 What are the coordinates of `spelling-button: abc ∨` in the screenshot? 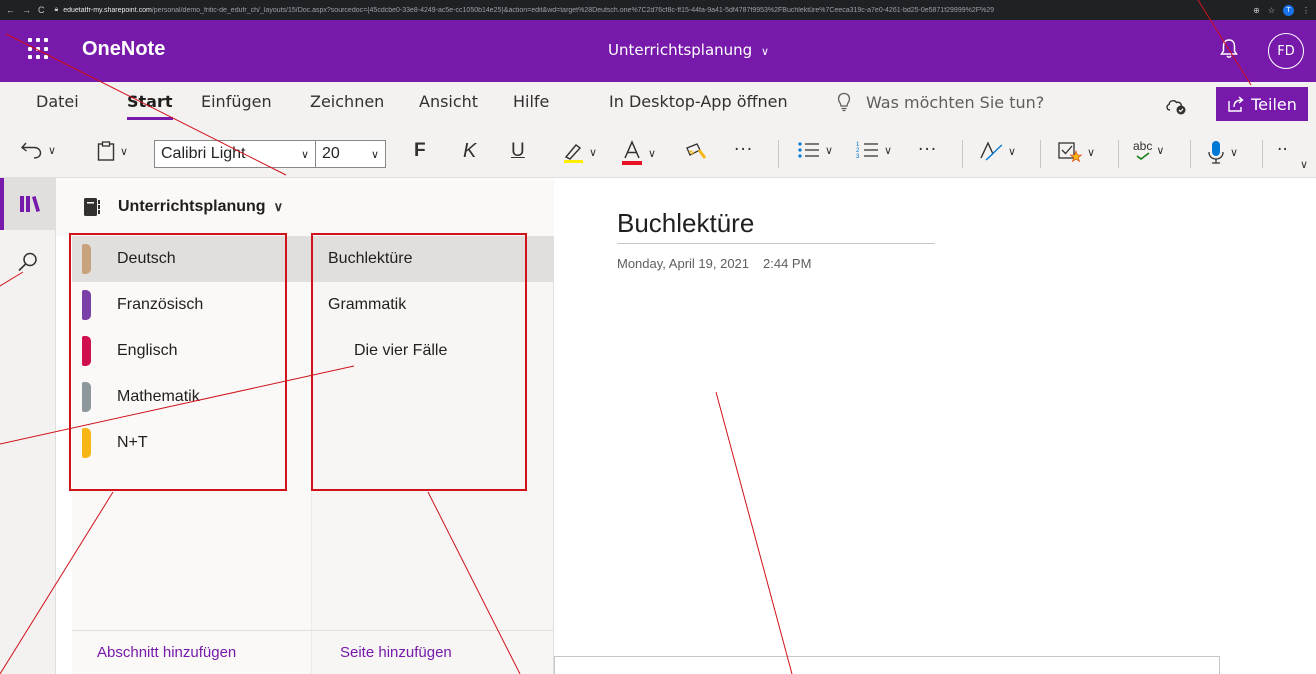 It's located at (1148, 150).